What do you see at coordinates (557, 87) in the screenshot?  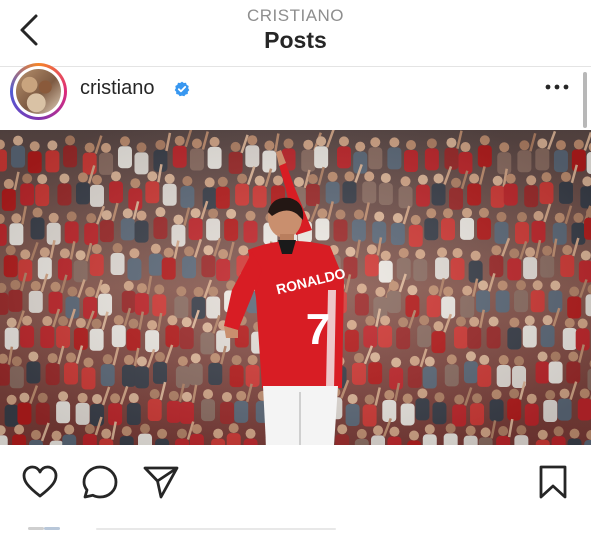 I see `more-options-icon` at bounding box center [557, 87].